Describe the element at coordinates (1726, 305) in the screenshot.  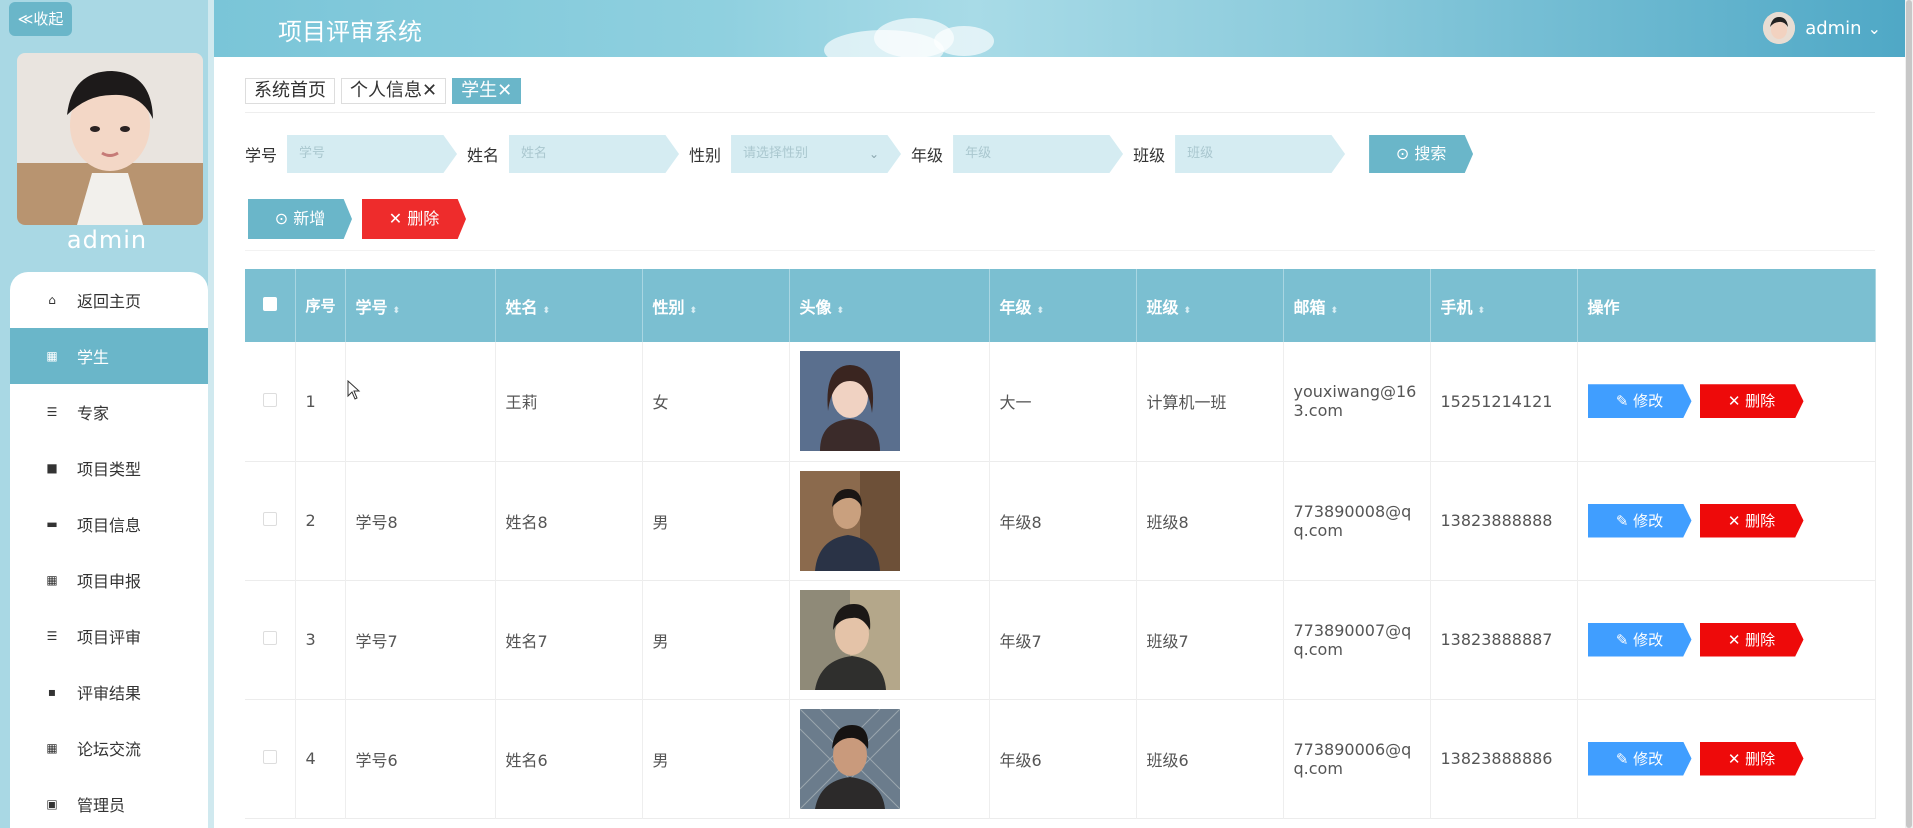
I see `col-actions: 操作` at that location.